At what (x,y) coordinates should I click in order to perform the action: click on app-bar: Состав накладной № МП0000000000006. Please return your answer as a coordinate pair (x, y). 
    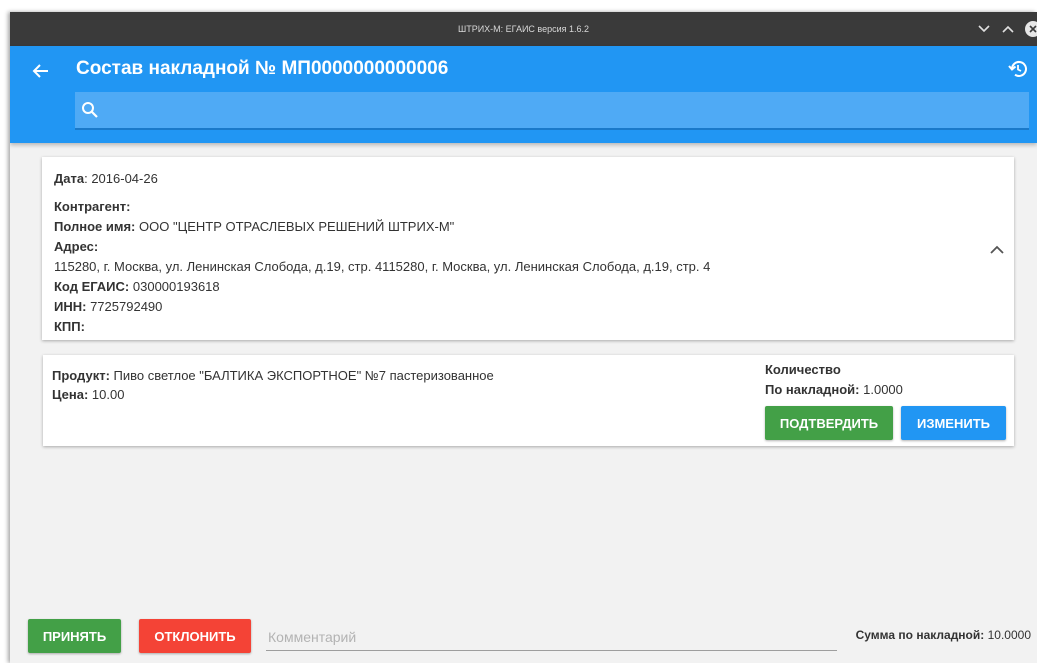
    Looking at the image, I should click on (523, 94).